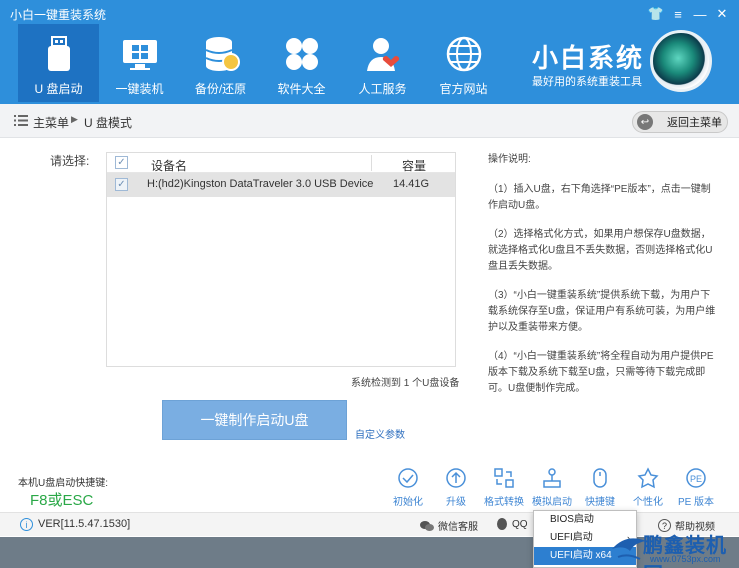 The width and height of the screenshot is (739, 568). Describe the element at coordinates (414, 166) in the screenshot. I see `column-capacity: 容量` at that location.